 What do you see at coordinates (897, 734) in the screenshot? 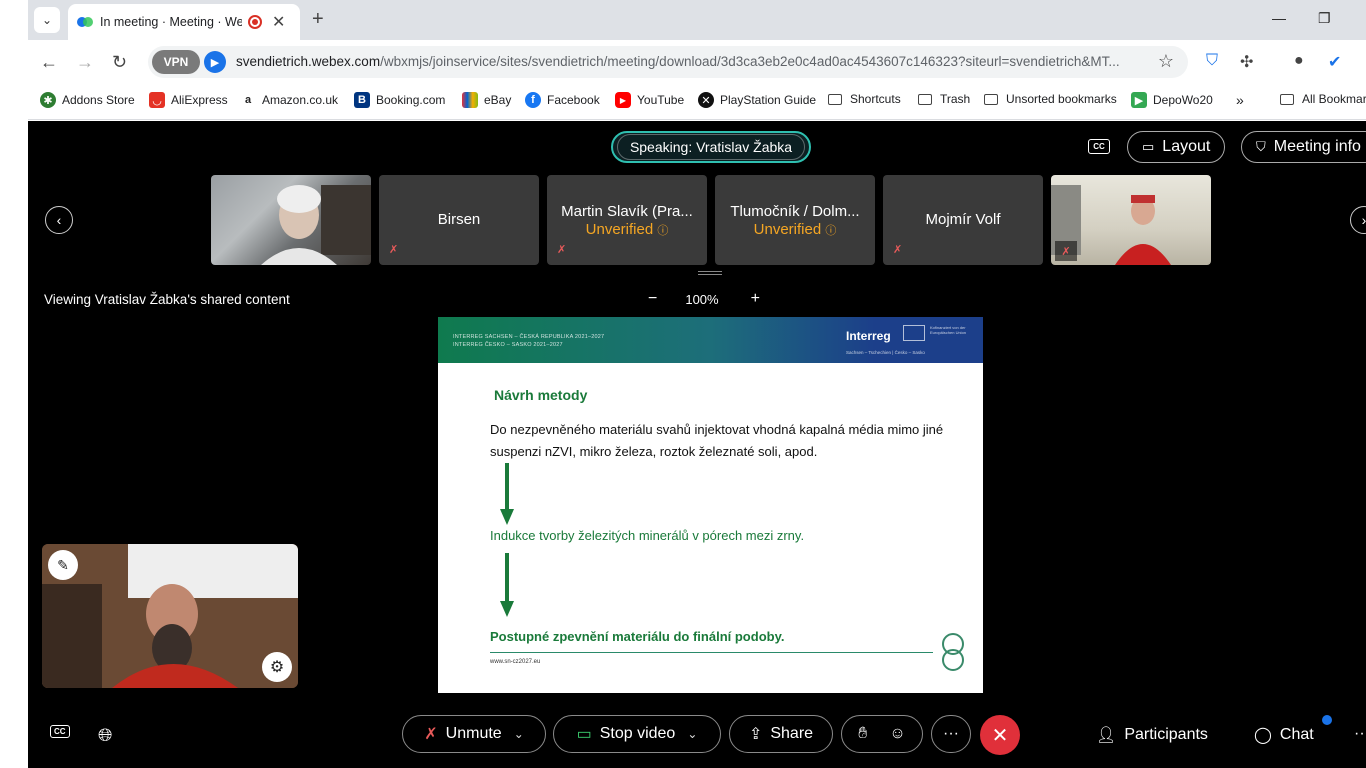
I see `emoji-reaction-icon: ☺` at bounding box center [897, 734].